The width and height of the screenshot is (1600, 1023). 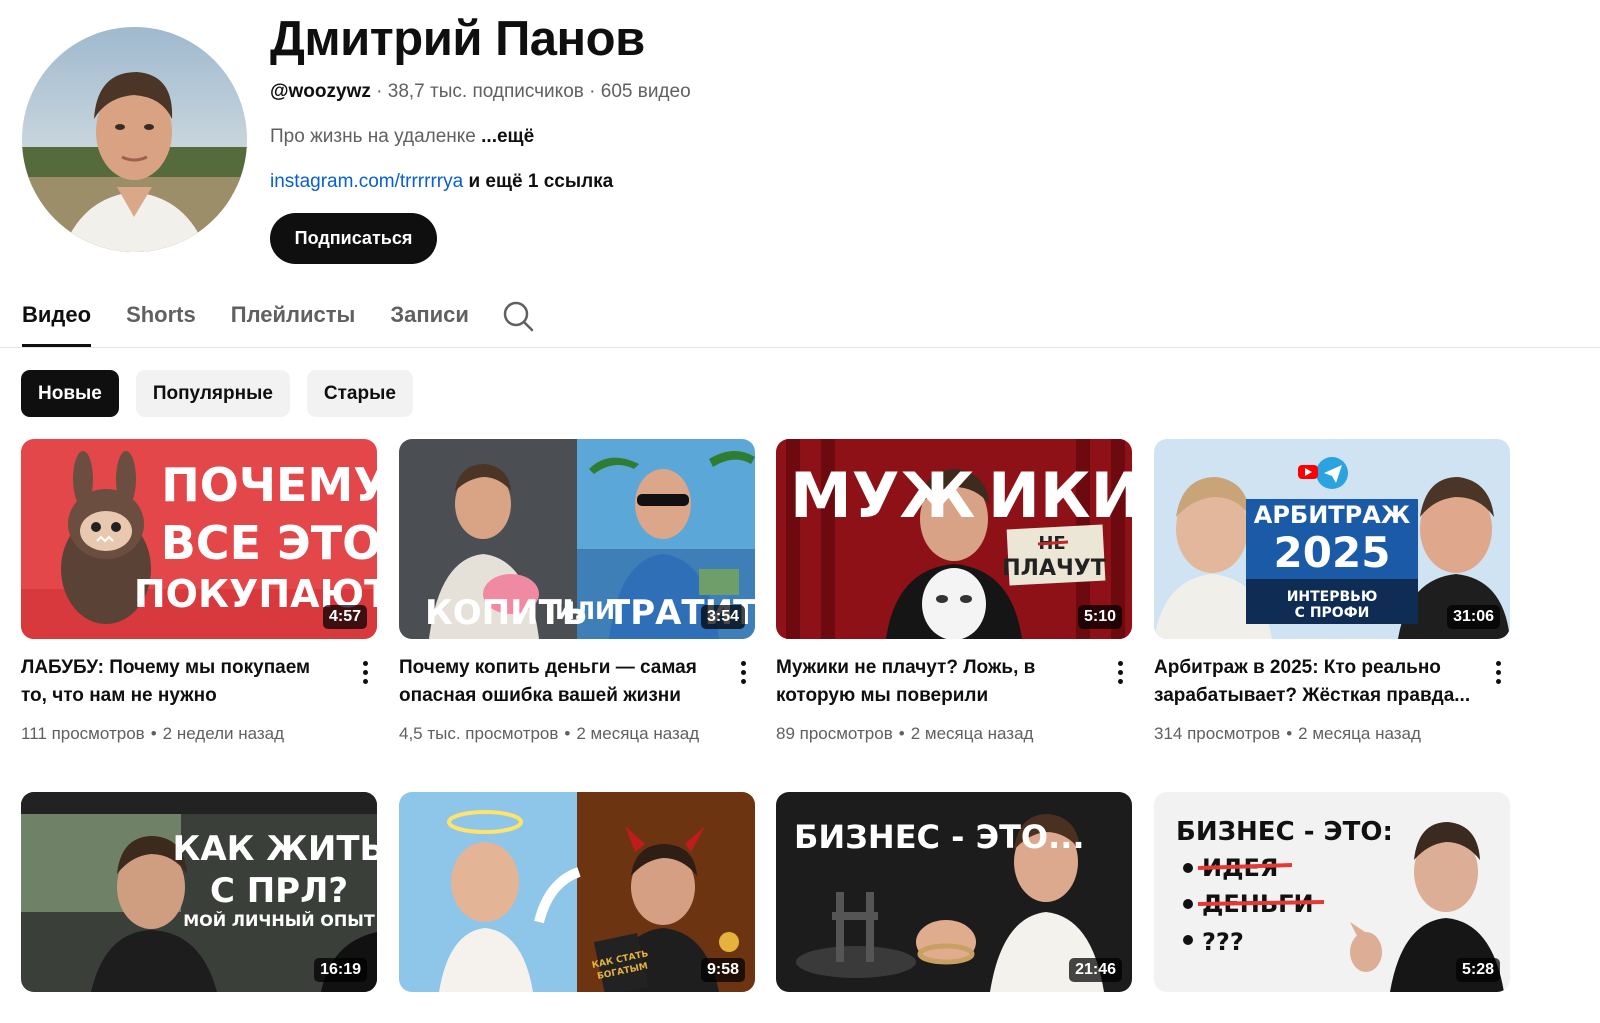 What do you see at coordinates (57, 321) in the screenshot?
I see `tab-videos: Видео` at bounding box center [57, 321].